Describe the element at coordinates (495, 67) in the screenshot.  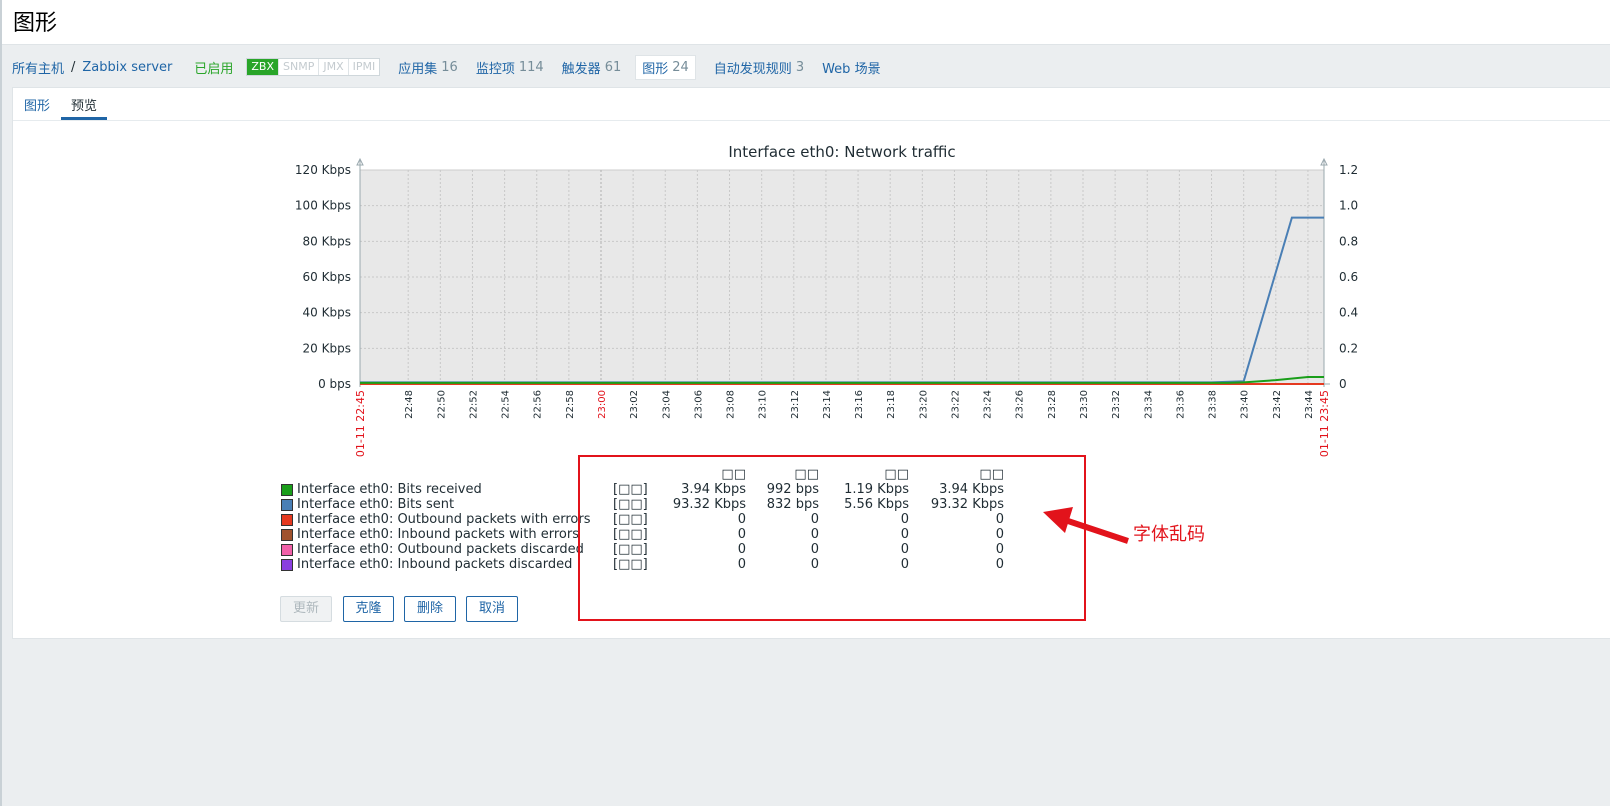
I see `nav-items-label: 监控项` at that location.